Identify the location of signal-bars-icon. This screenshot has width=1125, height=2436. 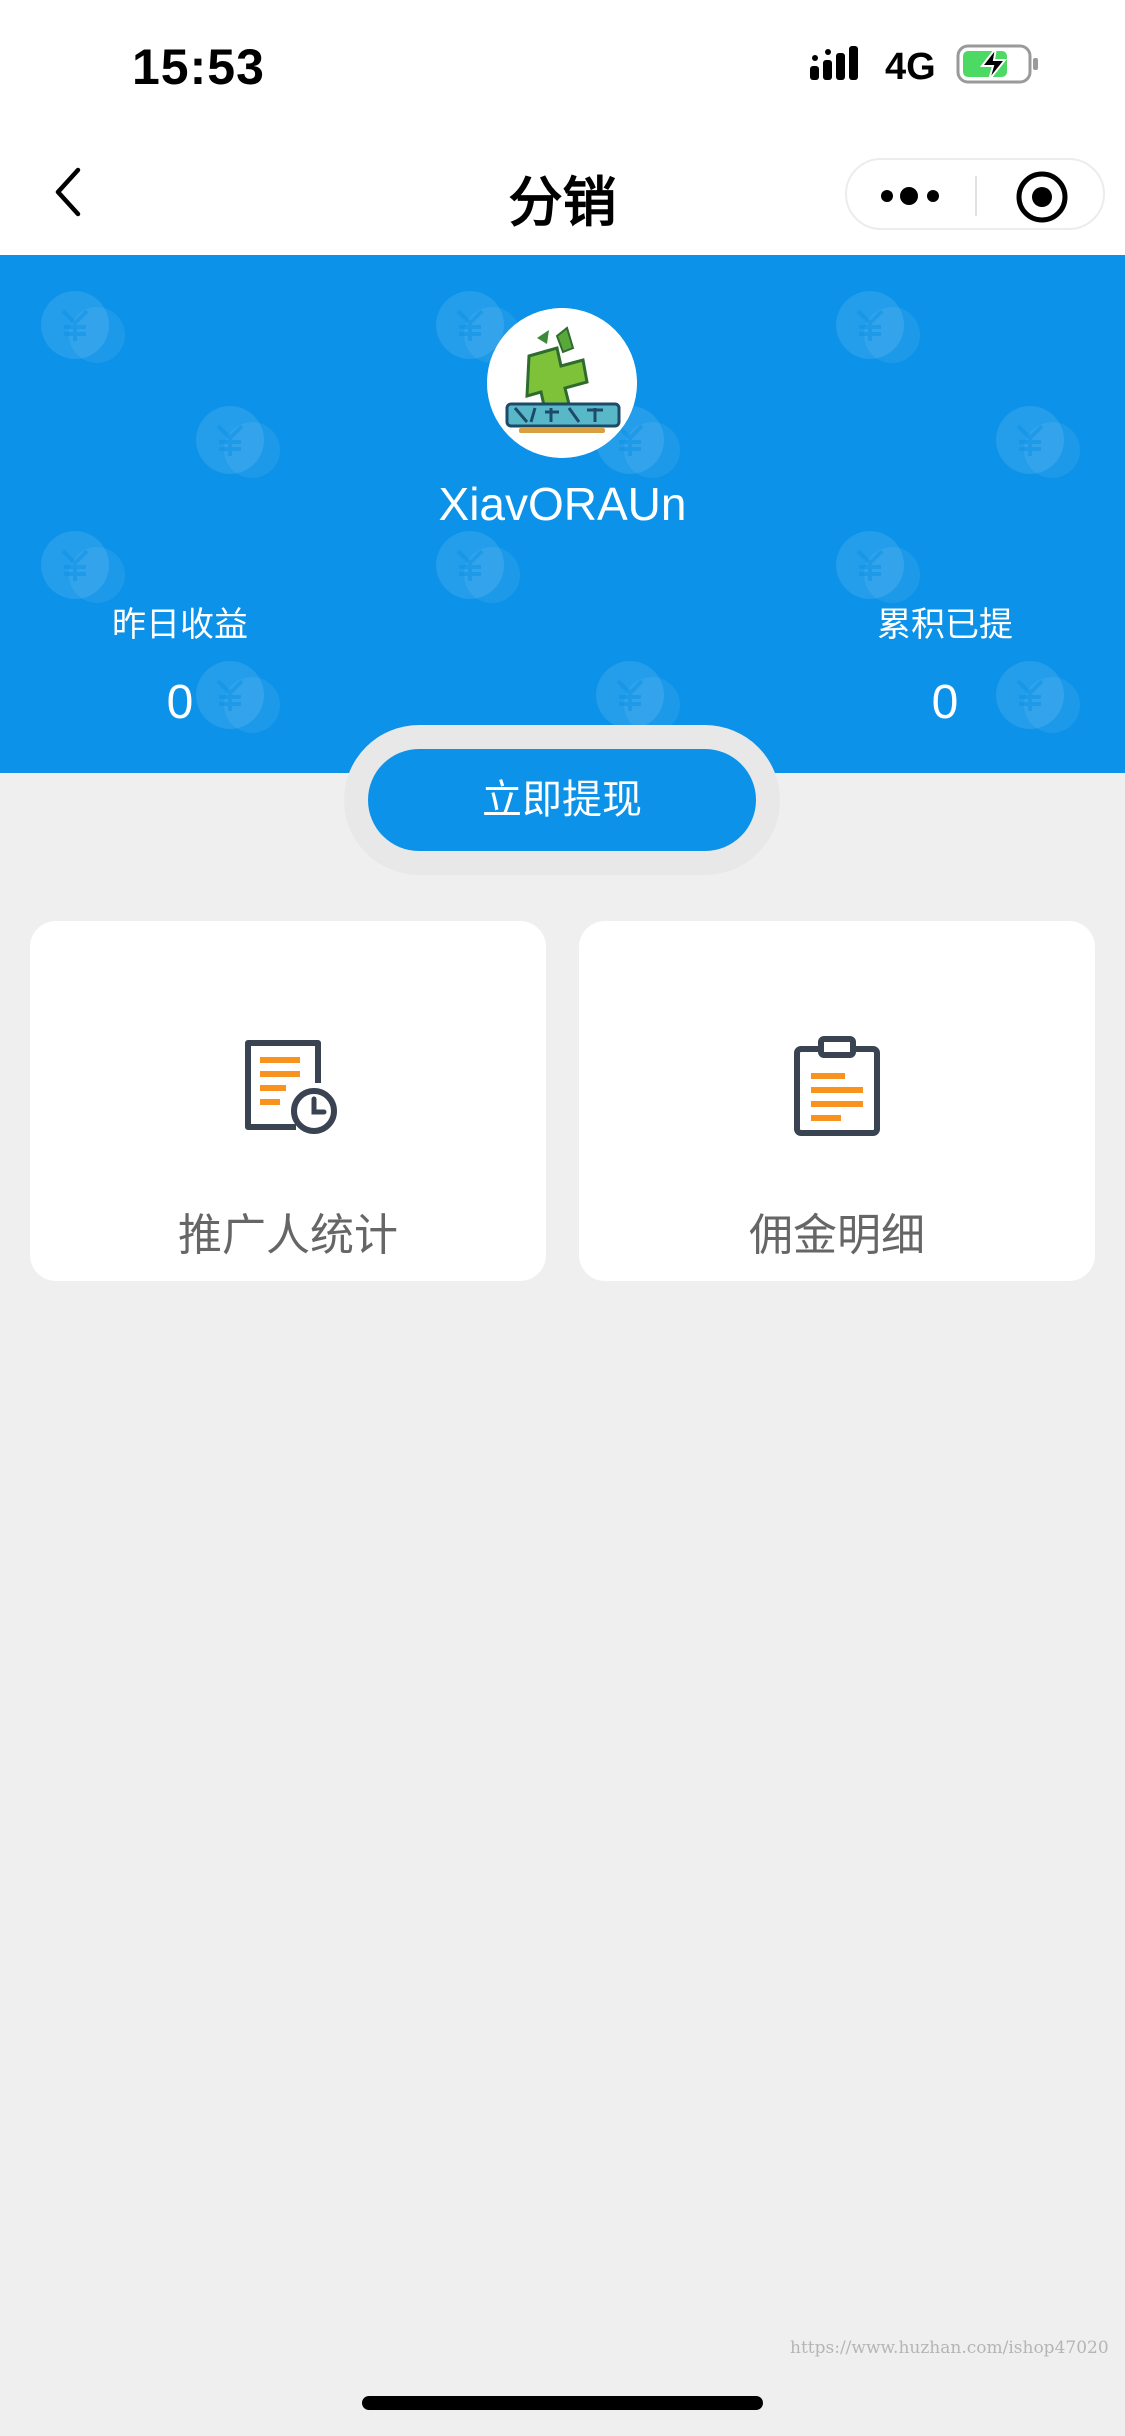
(834, 63).